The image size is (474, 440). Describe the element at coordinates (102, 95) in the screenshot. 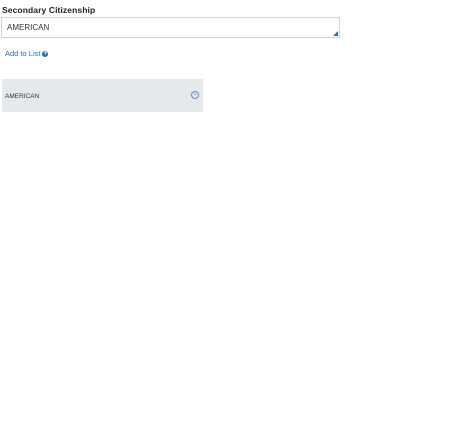

I see `list-item: AMERICAN ×` at that location.